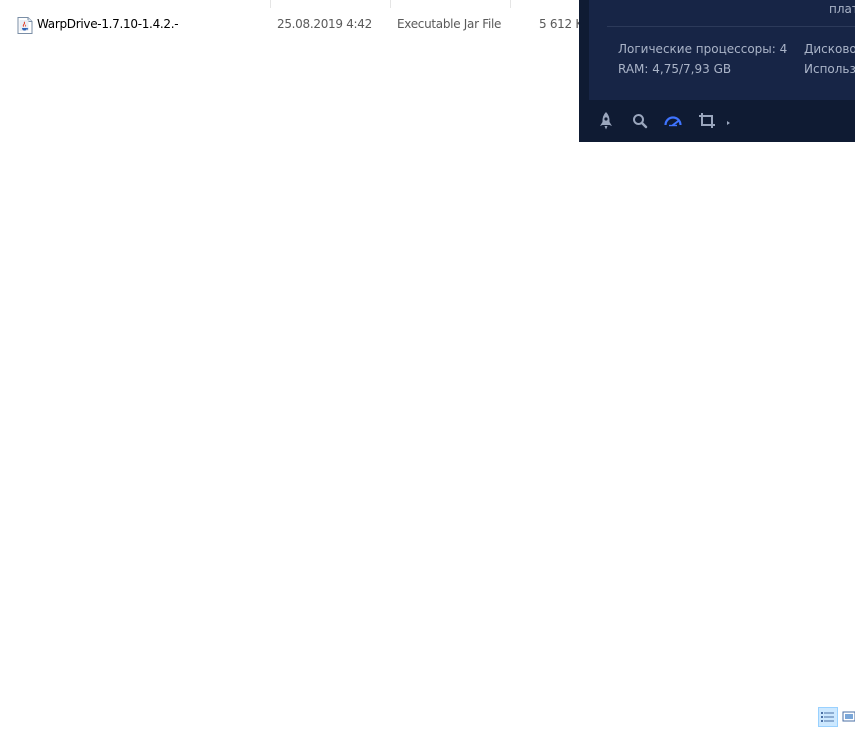 The image size is (855, 731). What do you see at coordinates (842, 9) in the screenshot?
I see `motherboard-label: плата` at bounding box center [842, 9].